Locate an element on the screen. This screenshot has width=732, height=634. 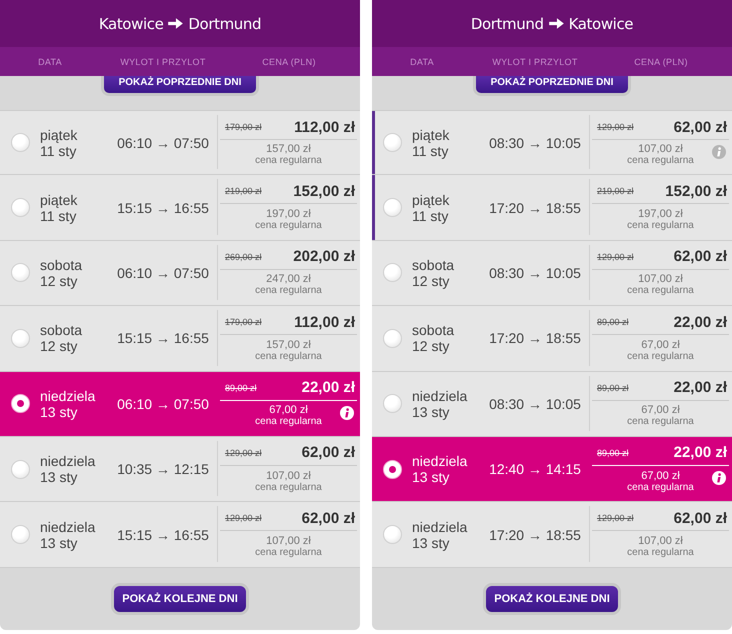
old-price: 269,00 zł is located at coordinates (243, 257).